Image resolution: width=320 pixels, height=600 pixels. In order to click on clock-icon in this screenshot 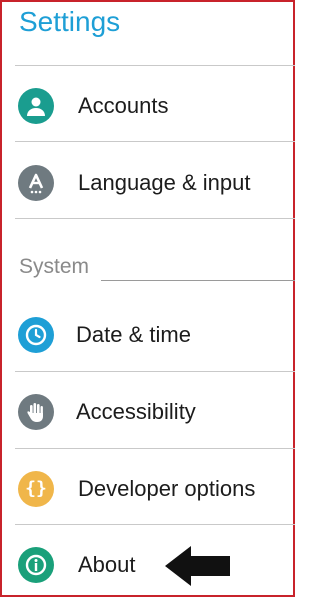, I will do `click(36, 335)`.